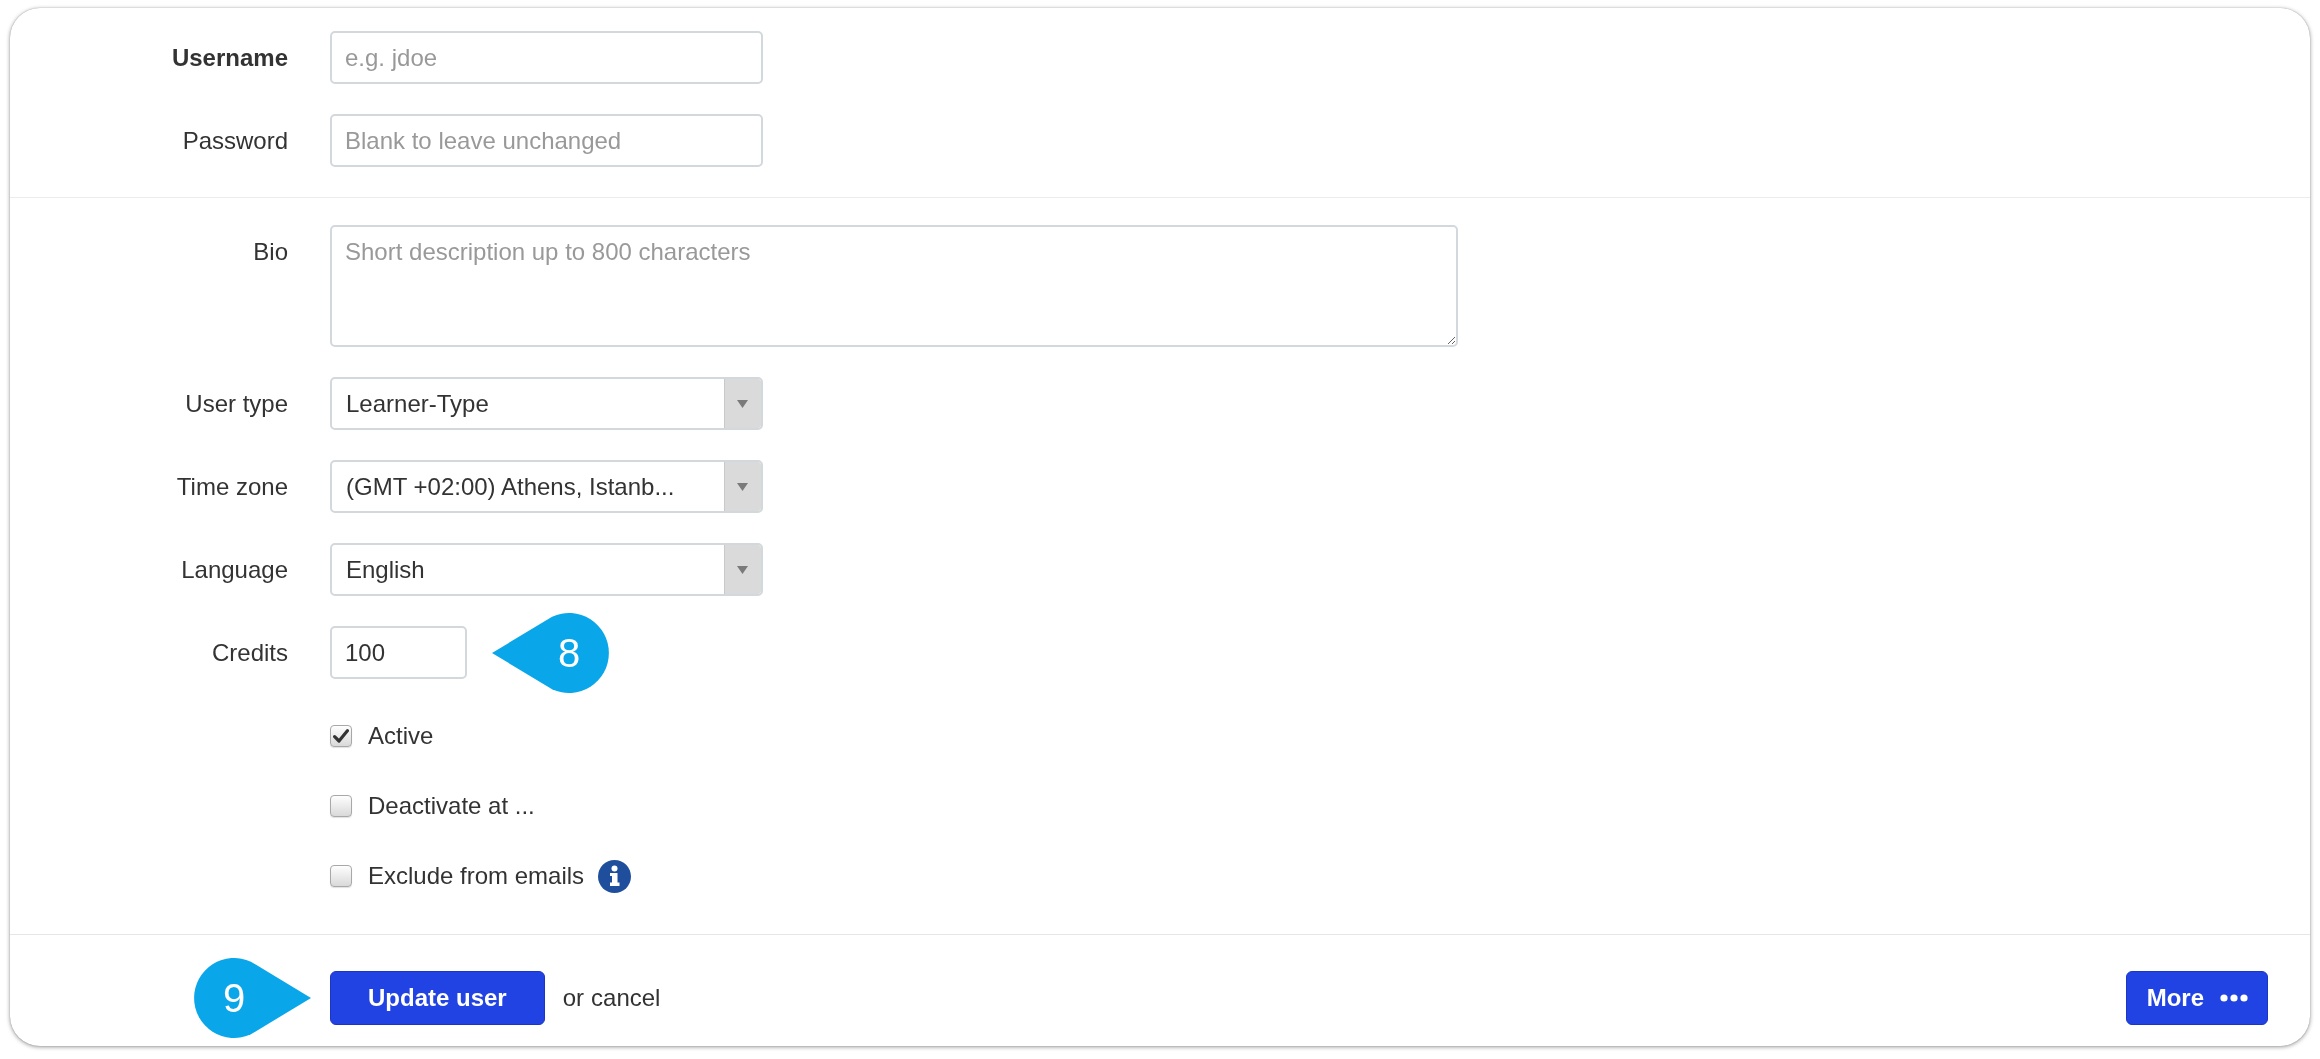 This screenshot has height=1059, width=2320. What do you see at coordinates (615, 876) in the screenshot?
I see `info-icon` at bounding box center [615, 876].